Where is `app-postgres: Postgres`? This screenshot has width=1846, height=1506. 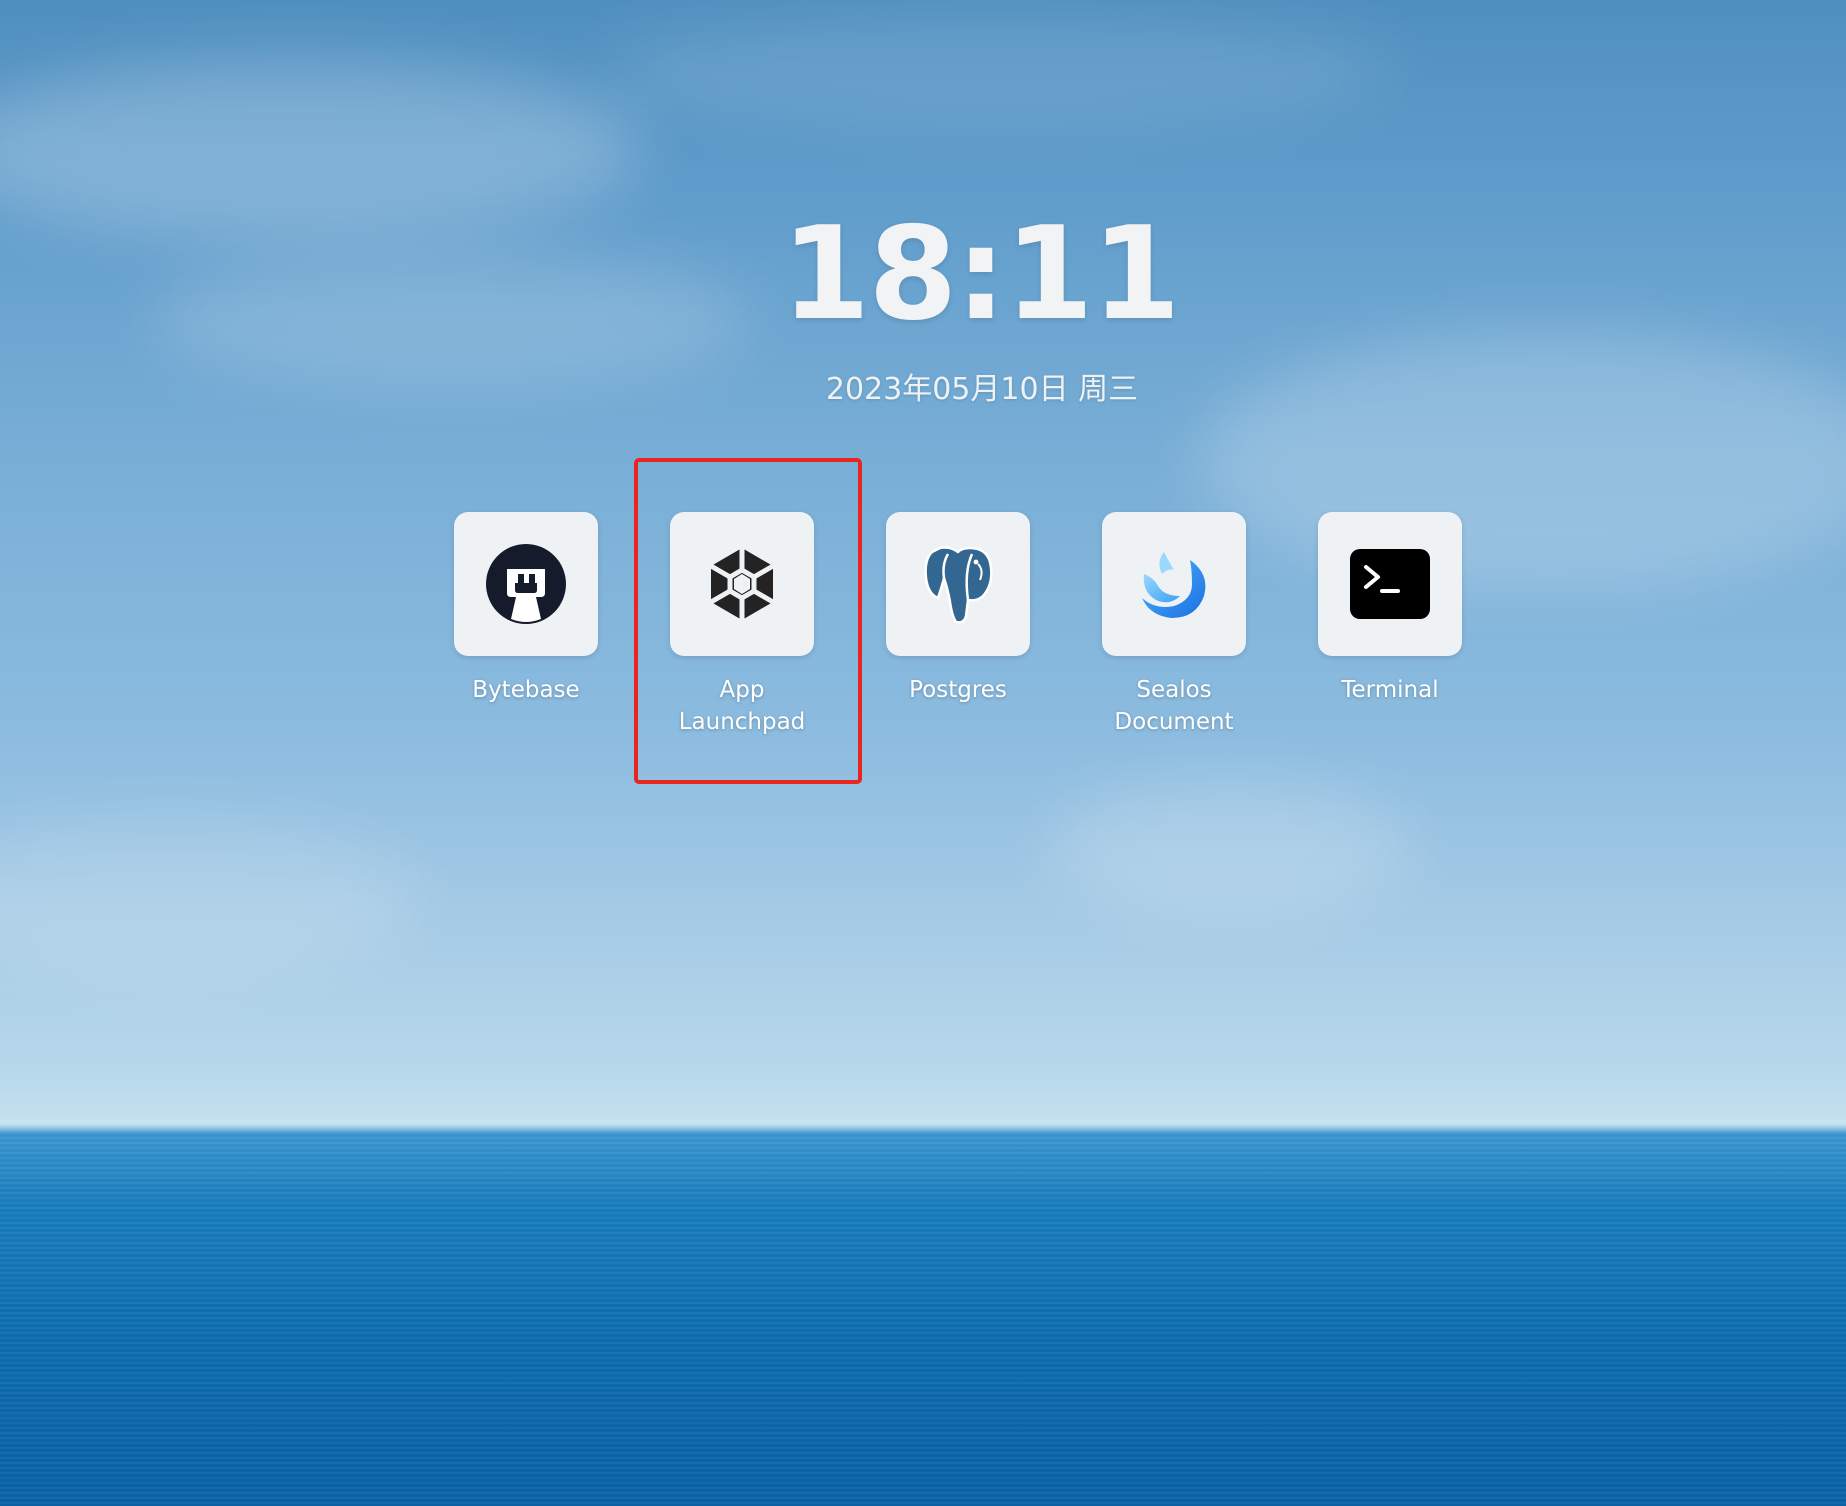 app-postgres: Postgres is located at coordinates (958, 625).